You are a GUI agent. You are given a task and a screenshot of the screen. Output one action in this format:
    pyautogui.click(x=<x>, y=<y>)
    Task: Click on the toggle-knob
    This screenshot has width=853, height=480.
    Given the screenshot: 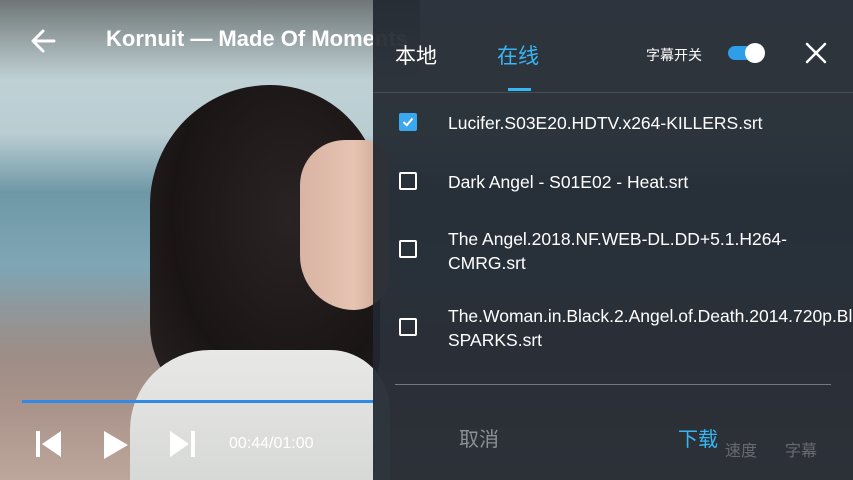 What is the action you would take?
    pyautogui.click(x=755, y=53)
    